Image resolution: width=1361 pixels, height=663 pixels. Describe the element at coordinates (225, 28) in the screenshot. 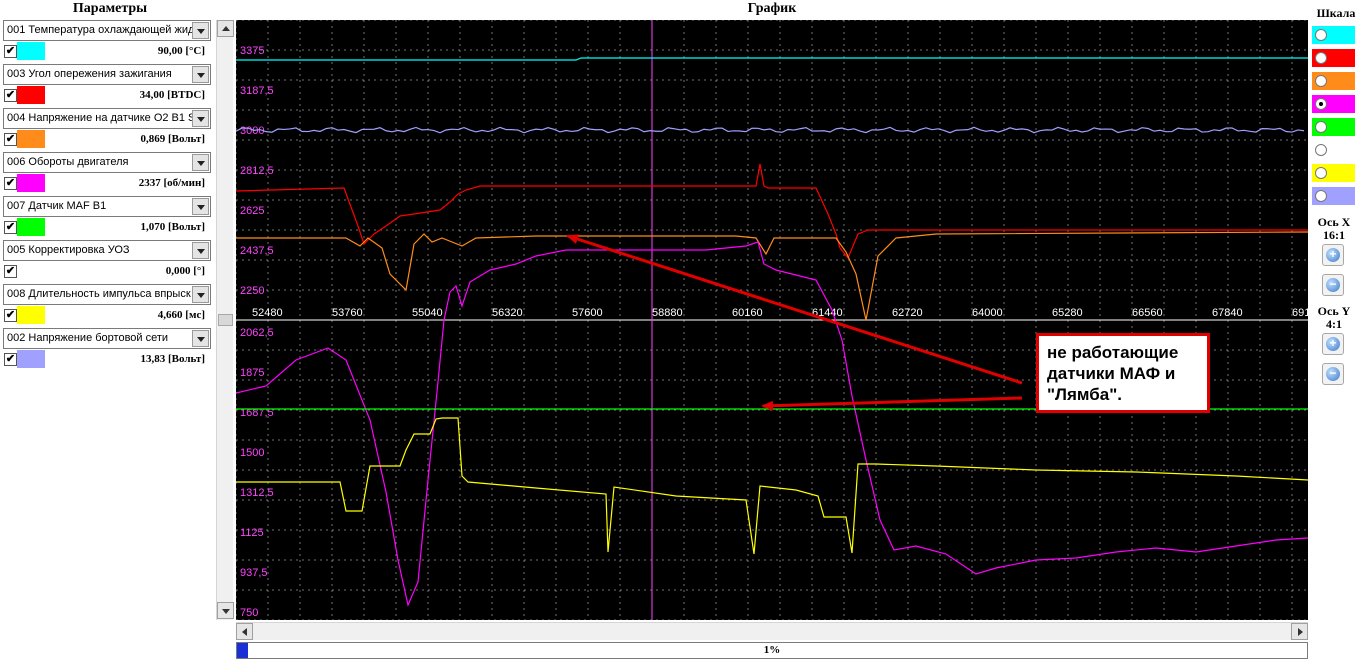

I see `scroll-up-button` at that location.